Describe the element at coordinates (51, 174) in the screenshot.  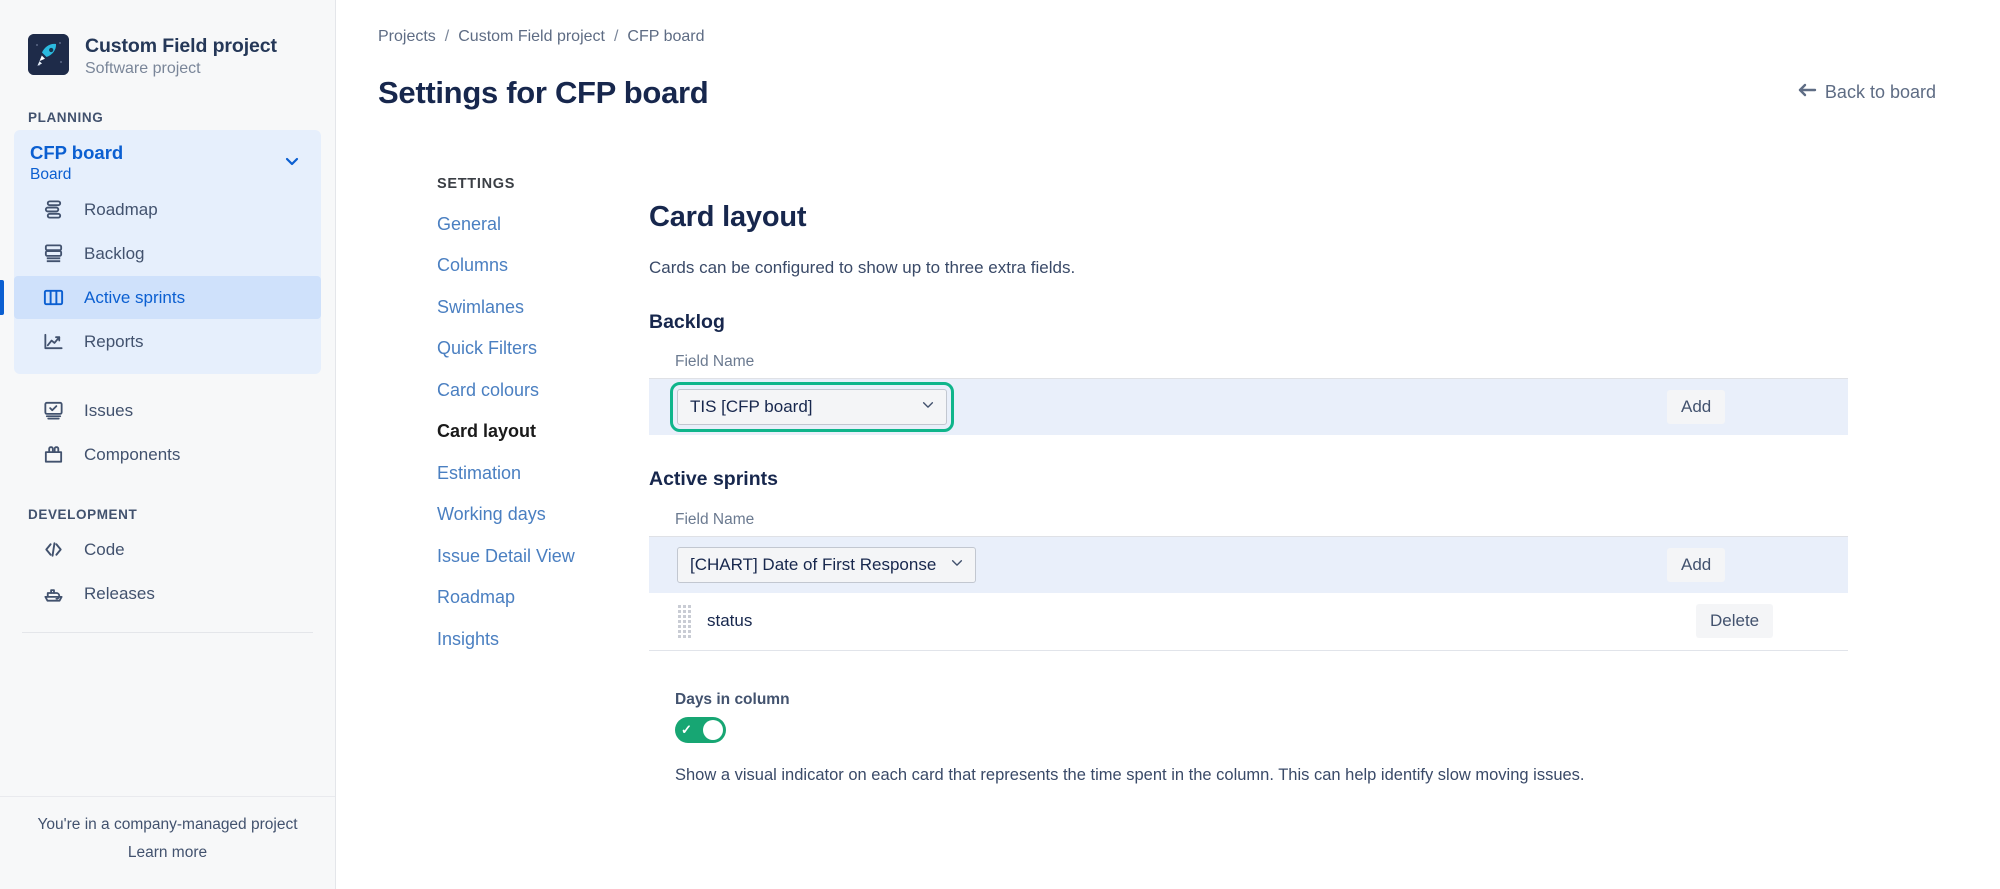
I see `board-subtitle: Board` at that location.